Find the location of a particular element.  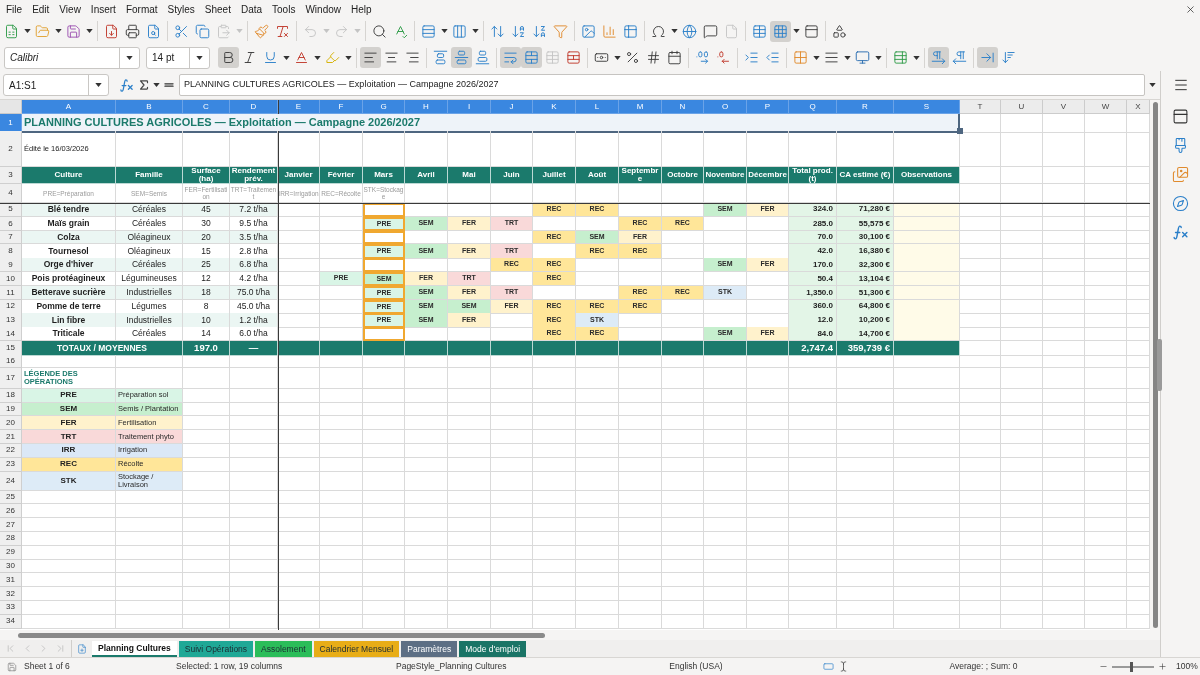

menu-item: Data is located at coordinates (251, 9).